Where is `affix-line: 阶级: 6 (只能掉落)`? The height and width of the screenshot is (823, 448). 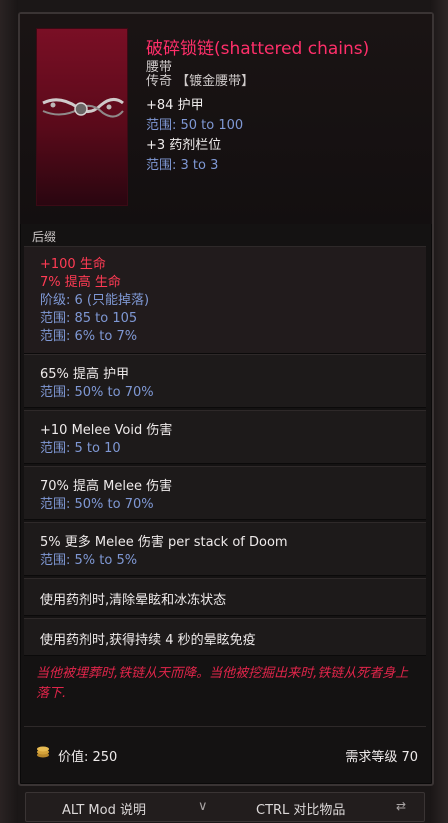
affix-line: 阶级: 6 (只能掉落) is located at coordinates (95, 300).